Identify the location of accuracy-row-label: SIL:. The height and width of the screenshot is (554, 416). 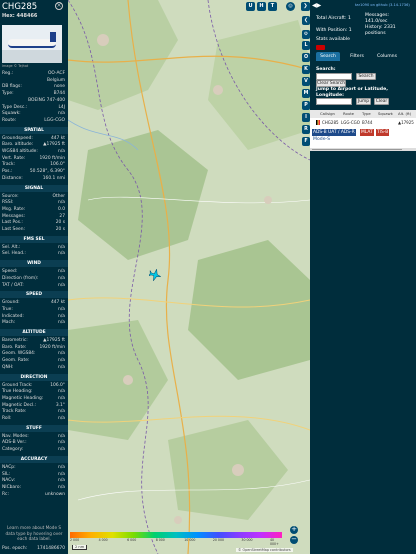
(6, 474).